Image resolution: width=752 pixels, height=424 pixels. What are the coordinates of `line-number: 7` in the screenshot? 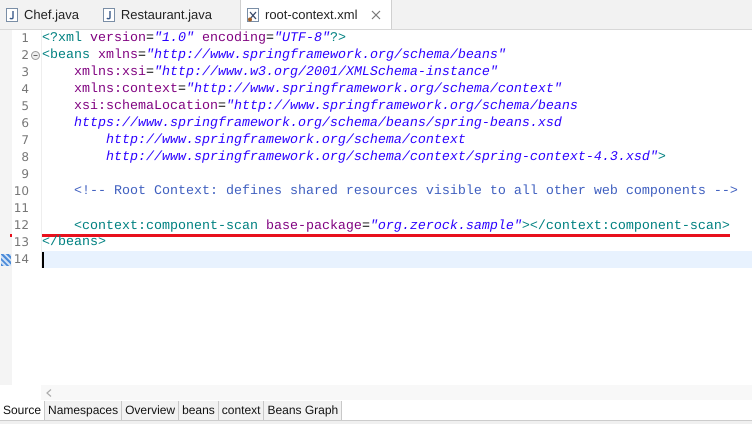 It's located at (24, 140).